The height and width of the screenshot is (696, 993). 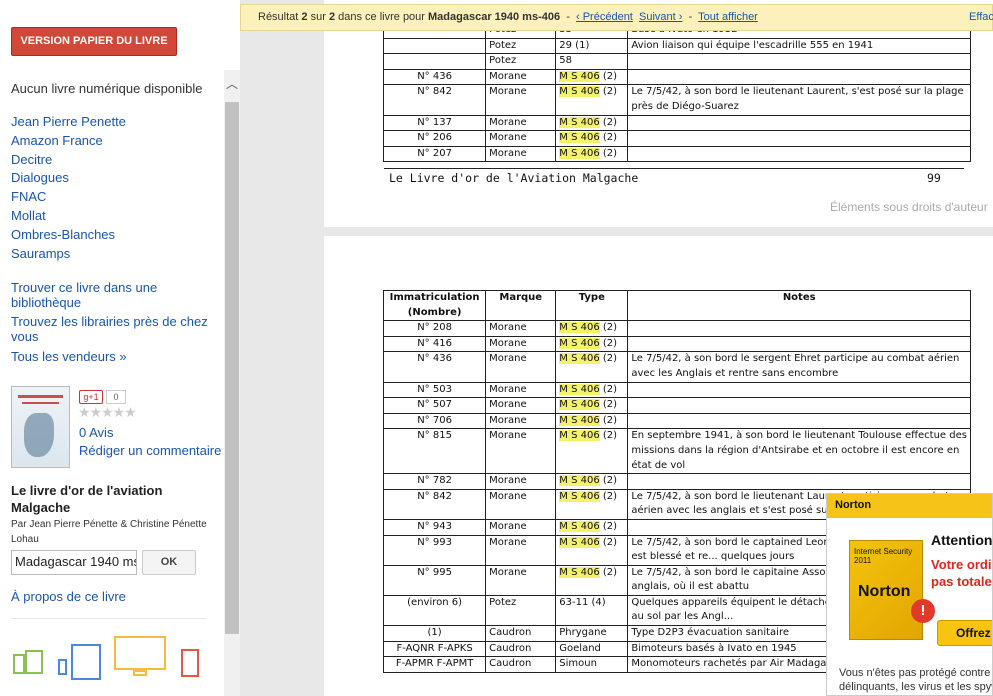 What do you see at coordinates (68, 122) in the screenshot?
I see `seller-link: Jean Pierre Penette` at bounding box center [68, 122].